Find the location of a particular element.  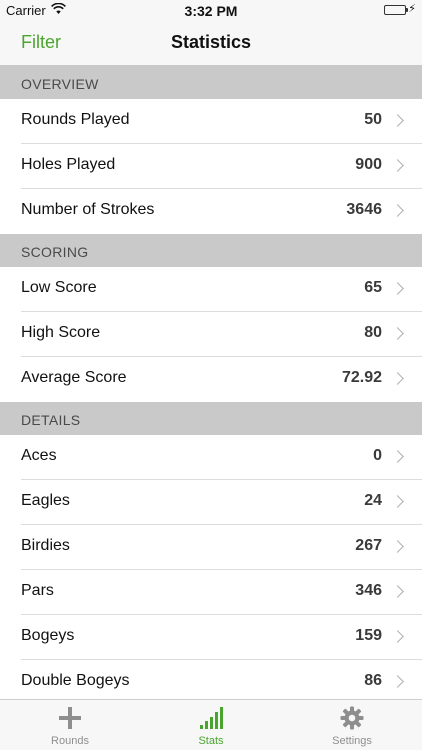

stat-value: 50 is located at coordinates (373, 119).